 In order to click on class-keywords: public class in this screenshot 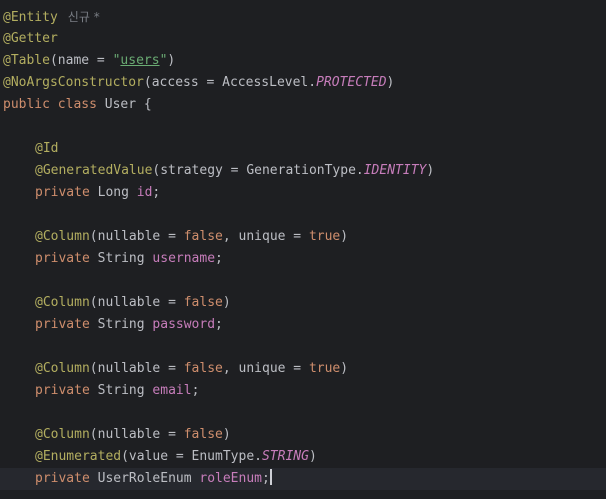, I will do `click(54, 104)`.